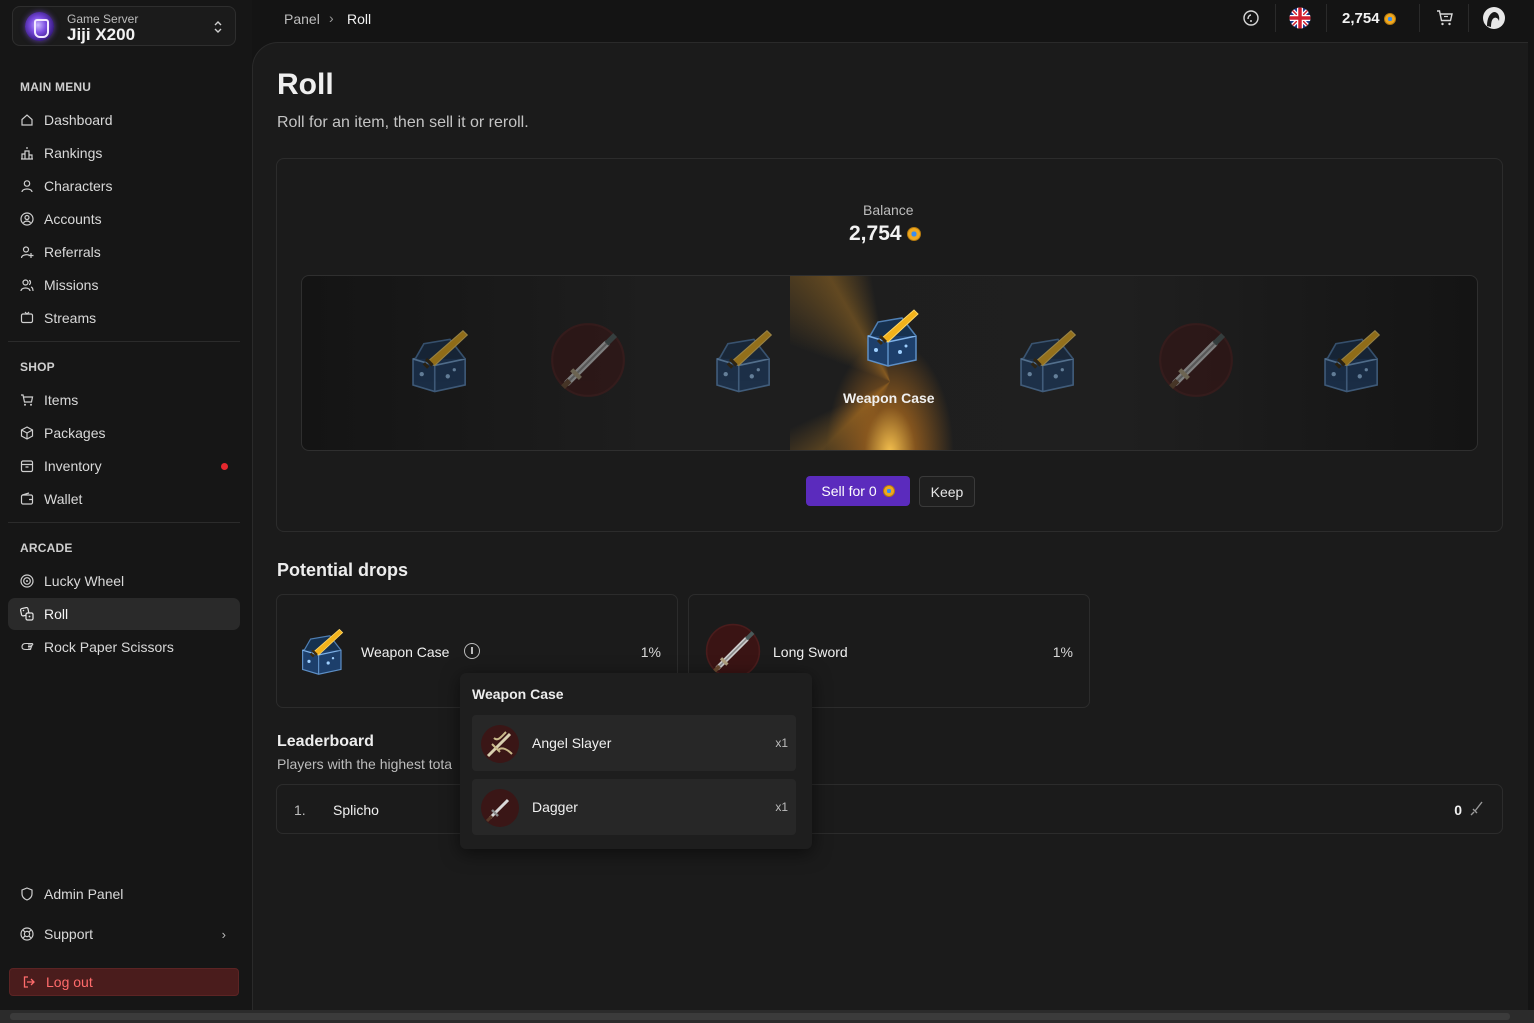 The height and width of the screenshot is (1023, 1534). I want to click on sidebar-item-label: Dashboard, so click(78, 120).